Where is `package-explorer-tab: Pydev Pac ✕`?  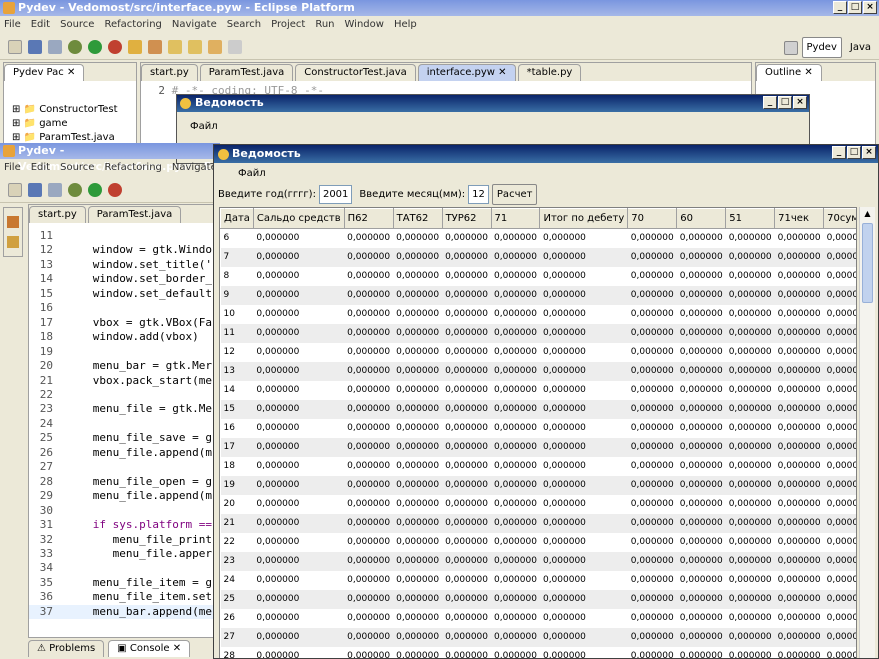 package-explorer-tab: Pydev Pac ✕ is located at coordinates (44, 72).